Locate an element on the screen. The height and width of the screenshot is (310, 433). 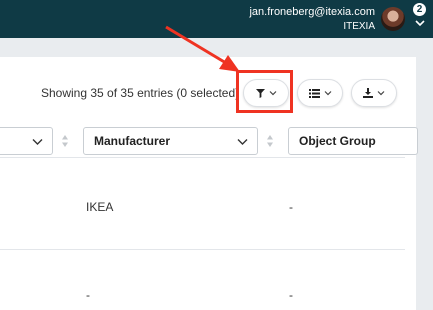
column-filter-object-group: Object Group is located at coordinates (353, 141).